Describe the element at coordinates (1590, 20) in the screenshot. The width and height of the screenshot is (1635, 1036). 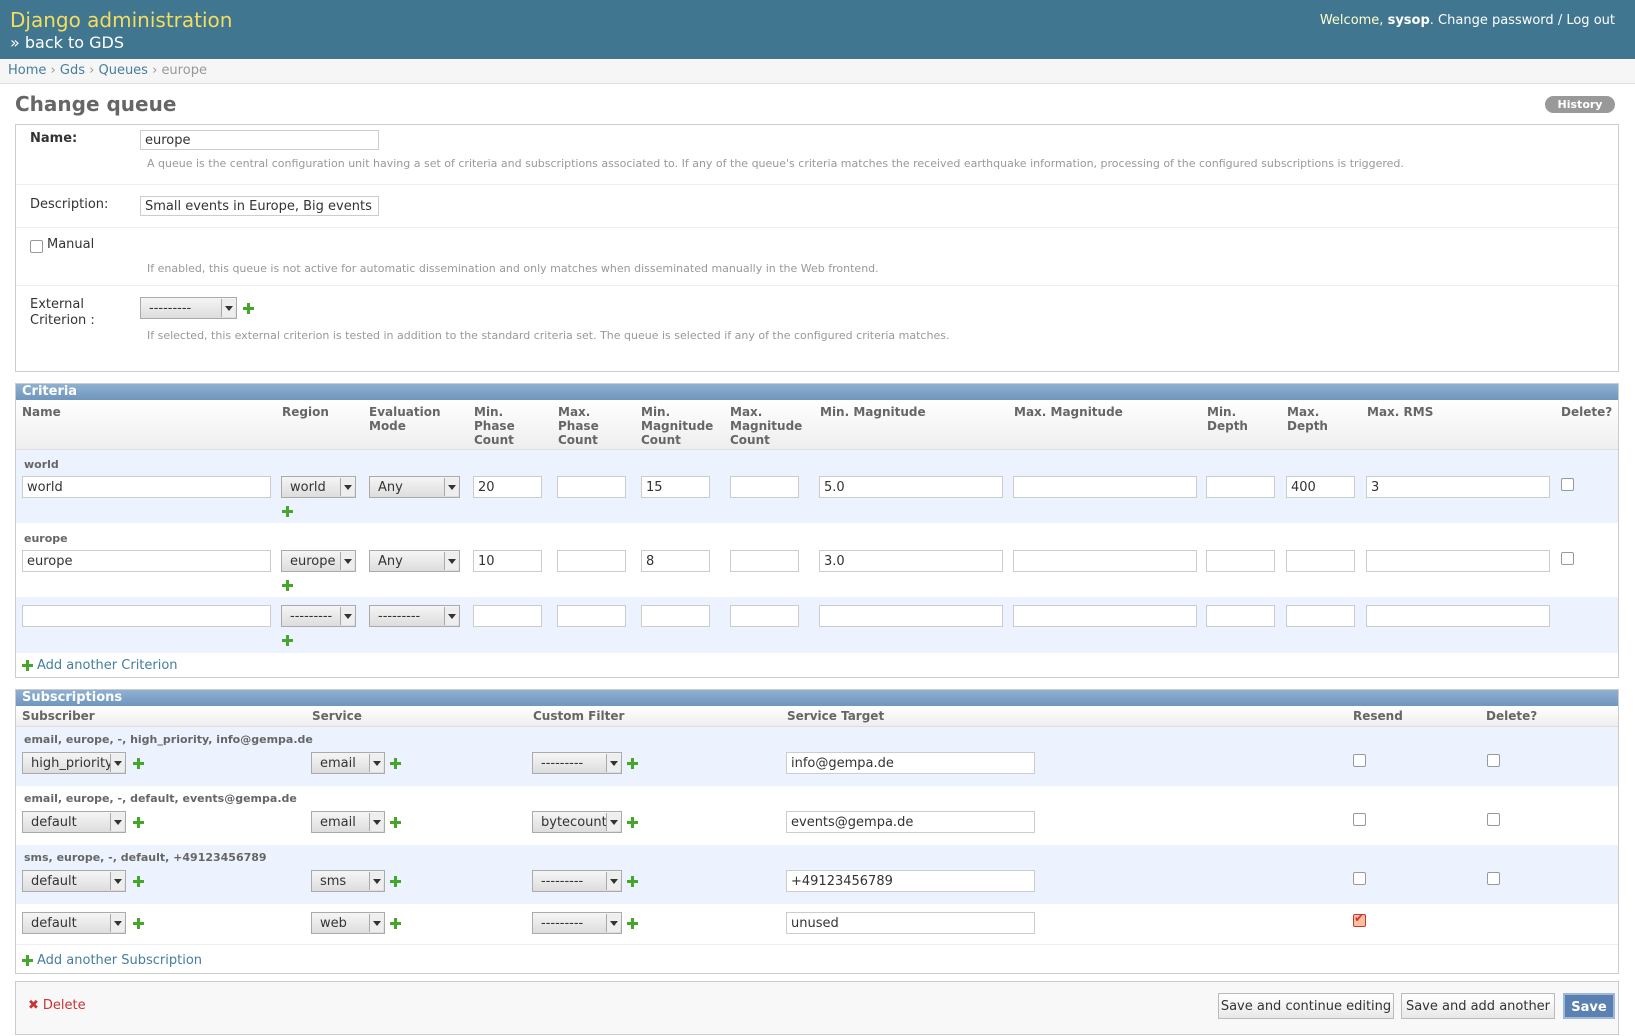
I see `logout-link: Log out` at that location.